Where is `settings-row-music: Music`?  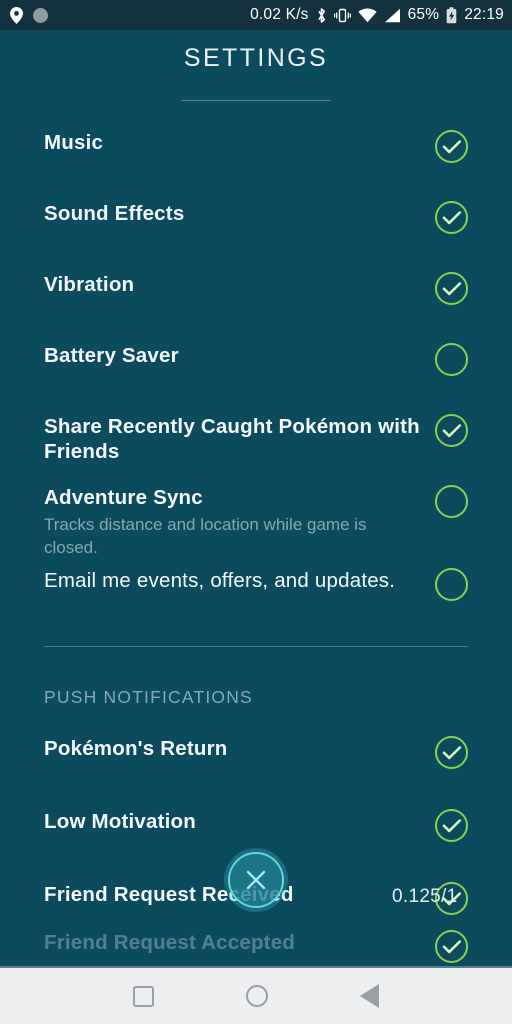 settings-row-music: Music is located at coordinates (256, 156).